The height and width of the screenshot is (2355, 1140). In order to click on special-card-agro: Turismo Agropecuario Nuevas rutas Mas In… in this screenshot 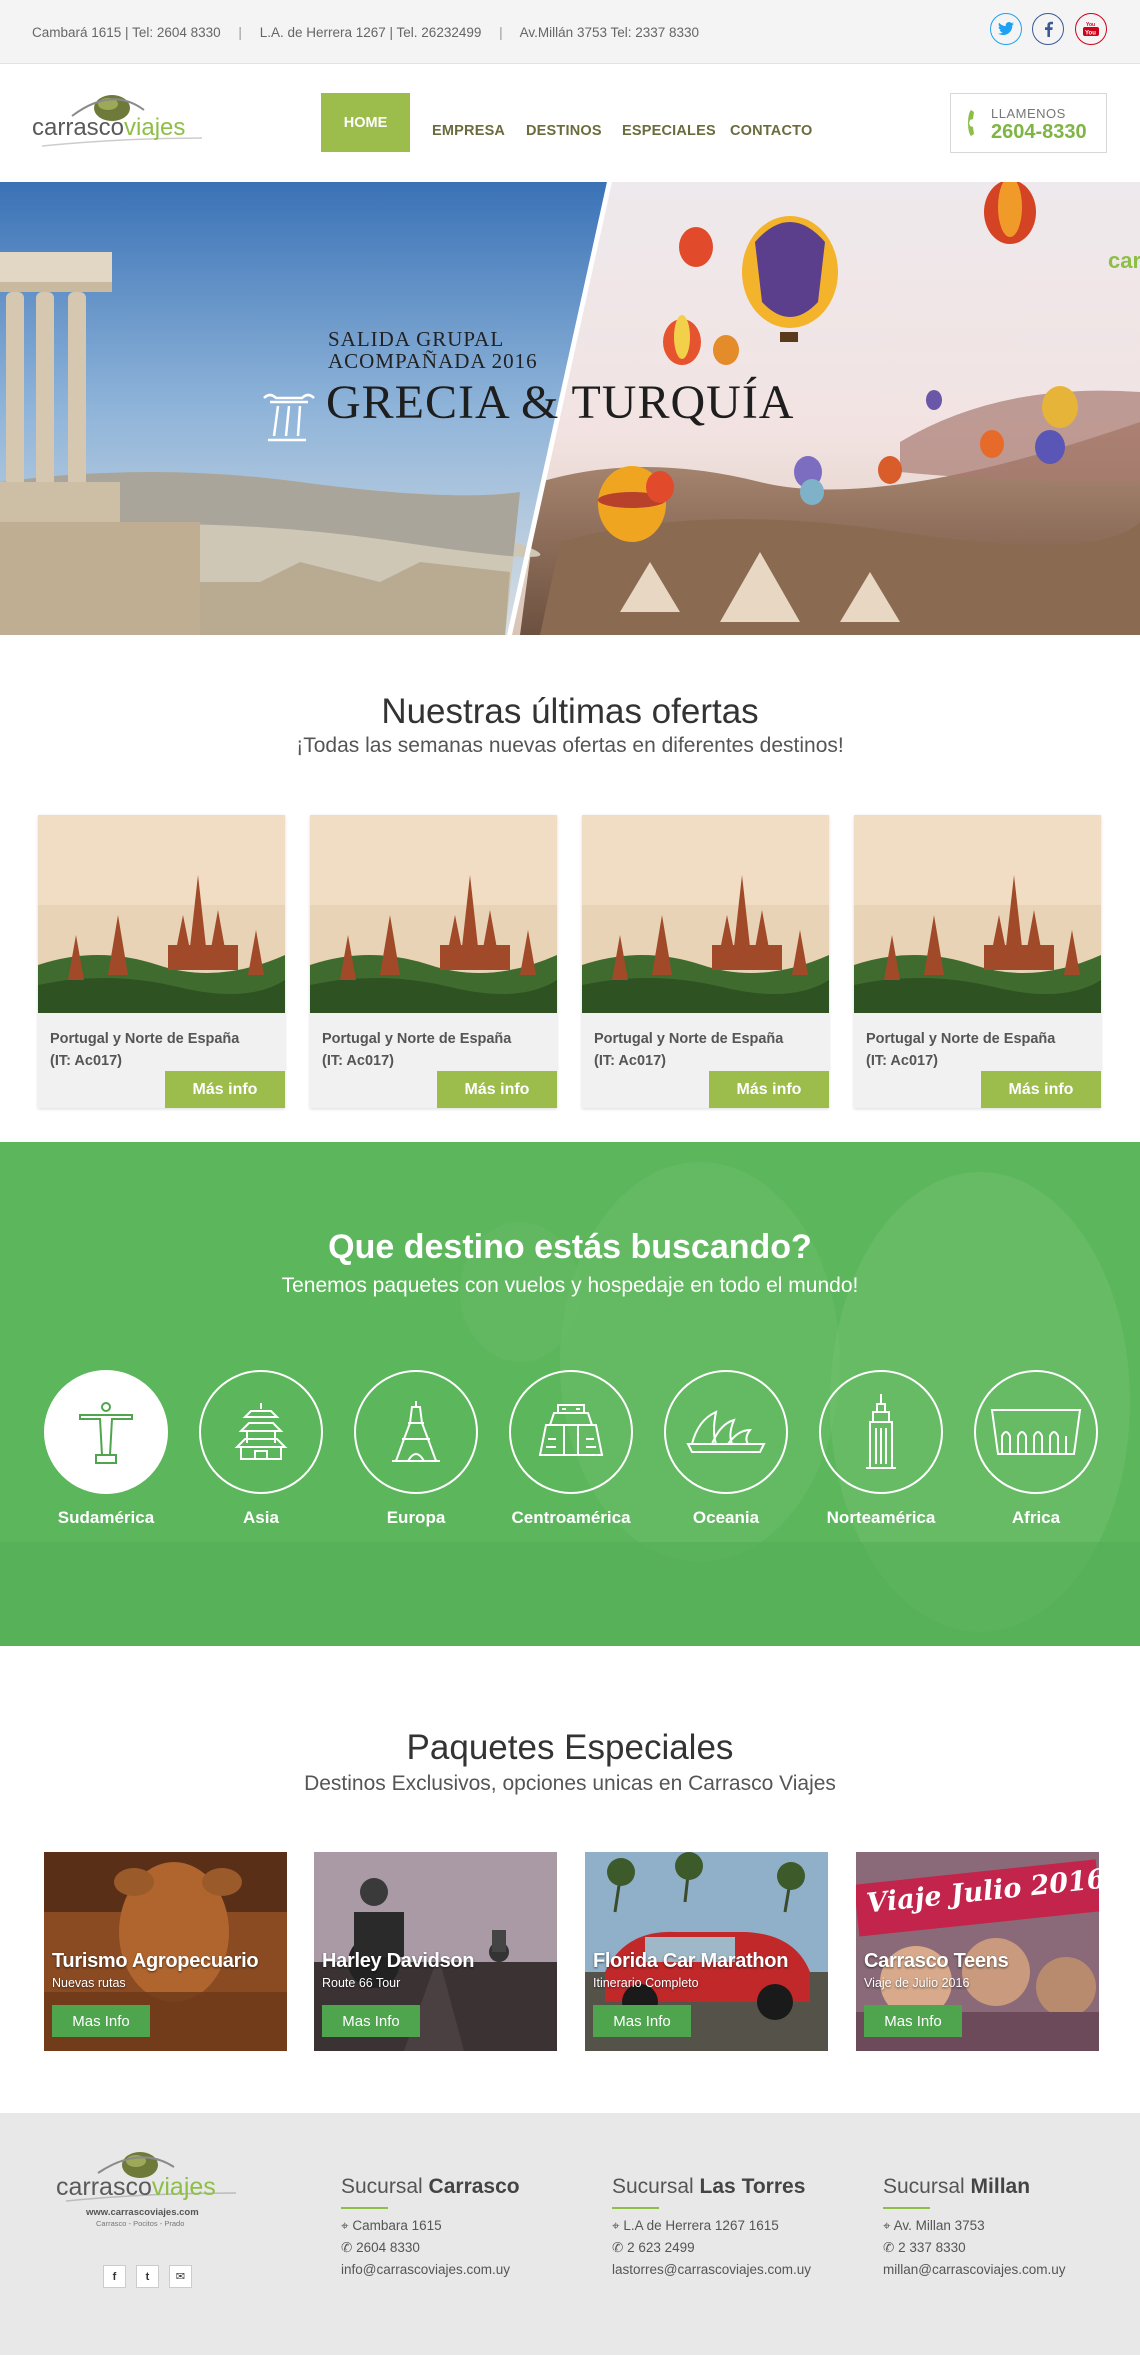, I will do `click(165, 1951)`.